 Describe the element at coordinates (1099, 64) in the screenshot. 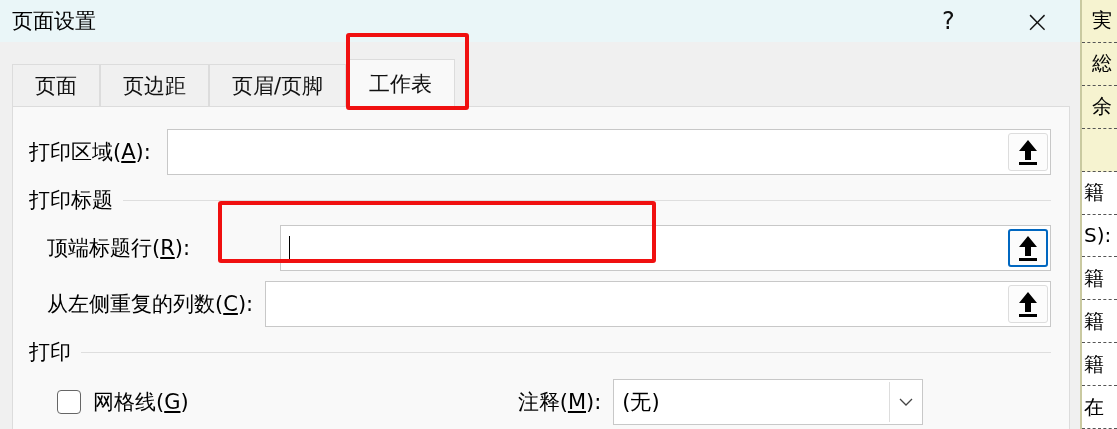

I see `sheet-cell: 総` at that location.